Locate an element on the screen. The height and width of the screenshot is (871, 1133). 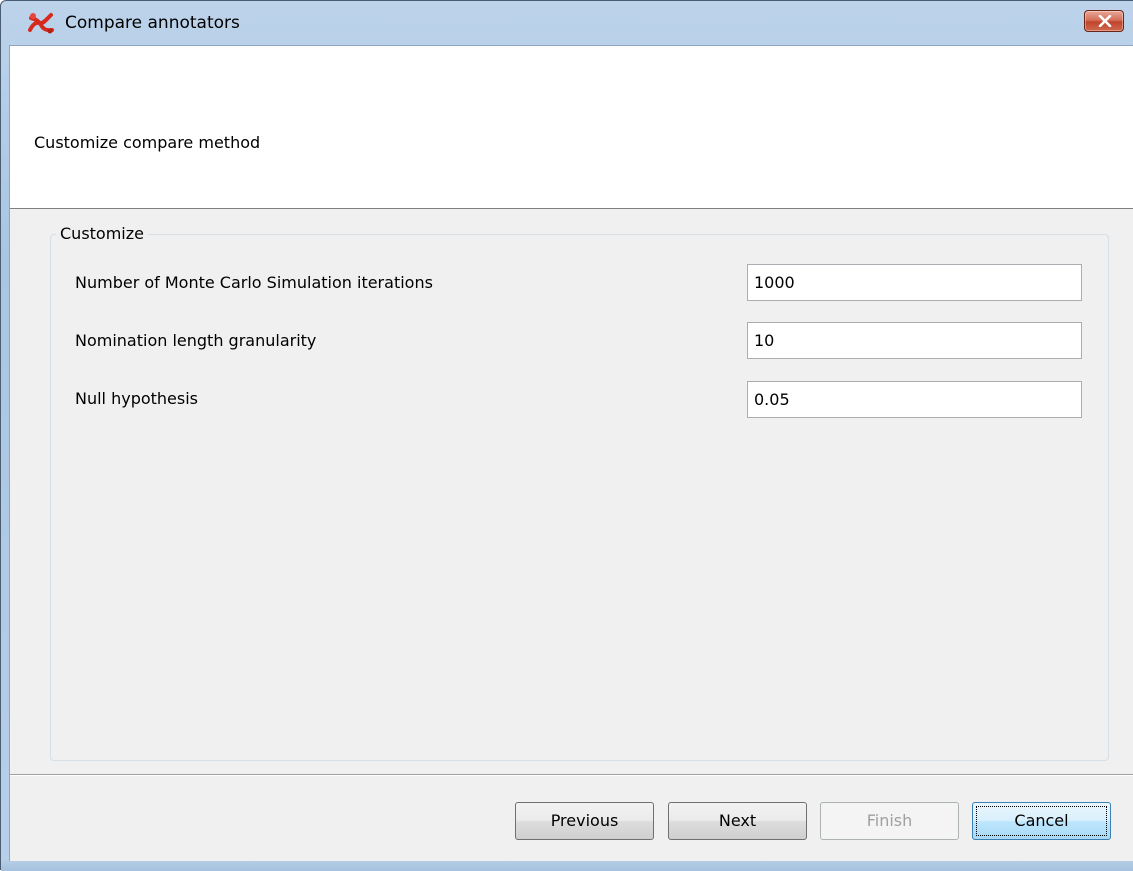
cancel-button-label: Cancel is located at coordinates (1041, 820).